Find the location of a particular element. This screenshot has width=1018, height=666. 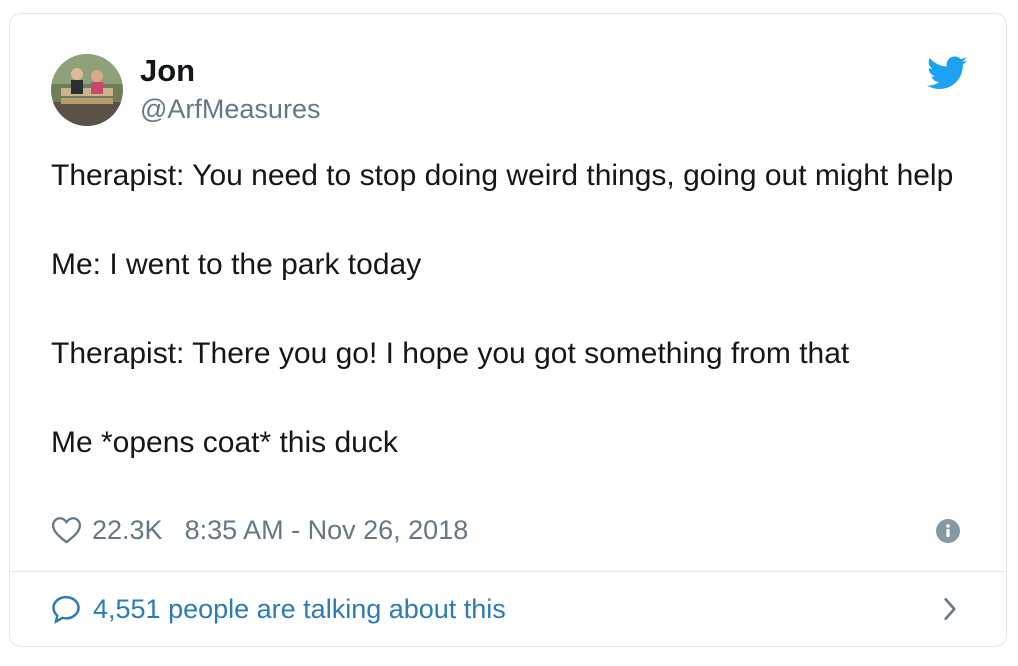

tweet-paragraph: Me *opens coat* this duck is located at coordinates (224, 442).